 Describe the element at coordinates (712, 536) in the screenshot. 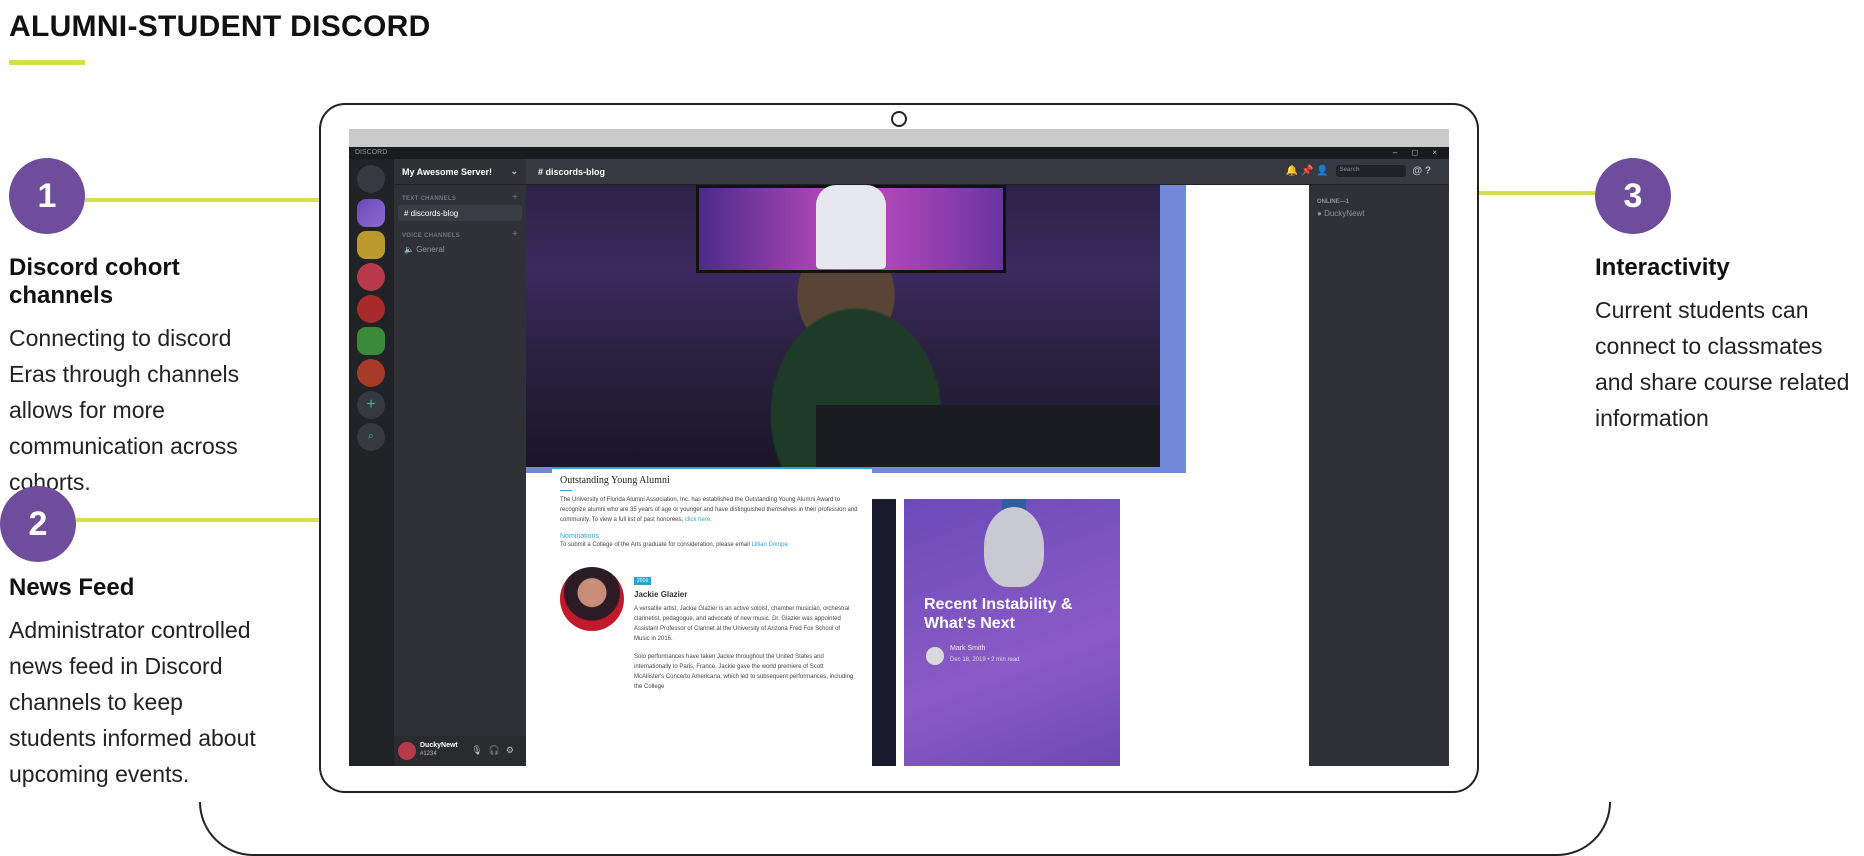

I see `nominations-heading: Nominations` at that location.